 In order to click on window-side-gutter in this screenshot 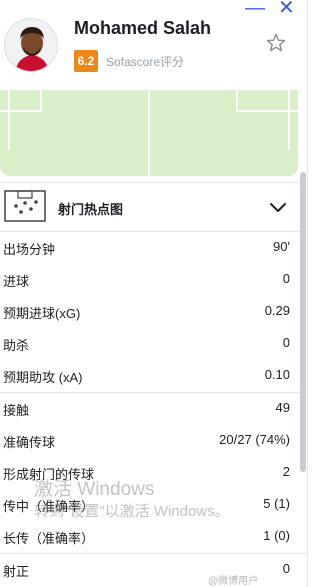, I will do `click(319, 293)`.